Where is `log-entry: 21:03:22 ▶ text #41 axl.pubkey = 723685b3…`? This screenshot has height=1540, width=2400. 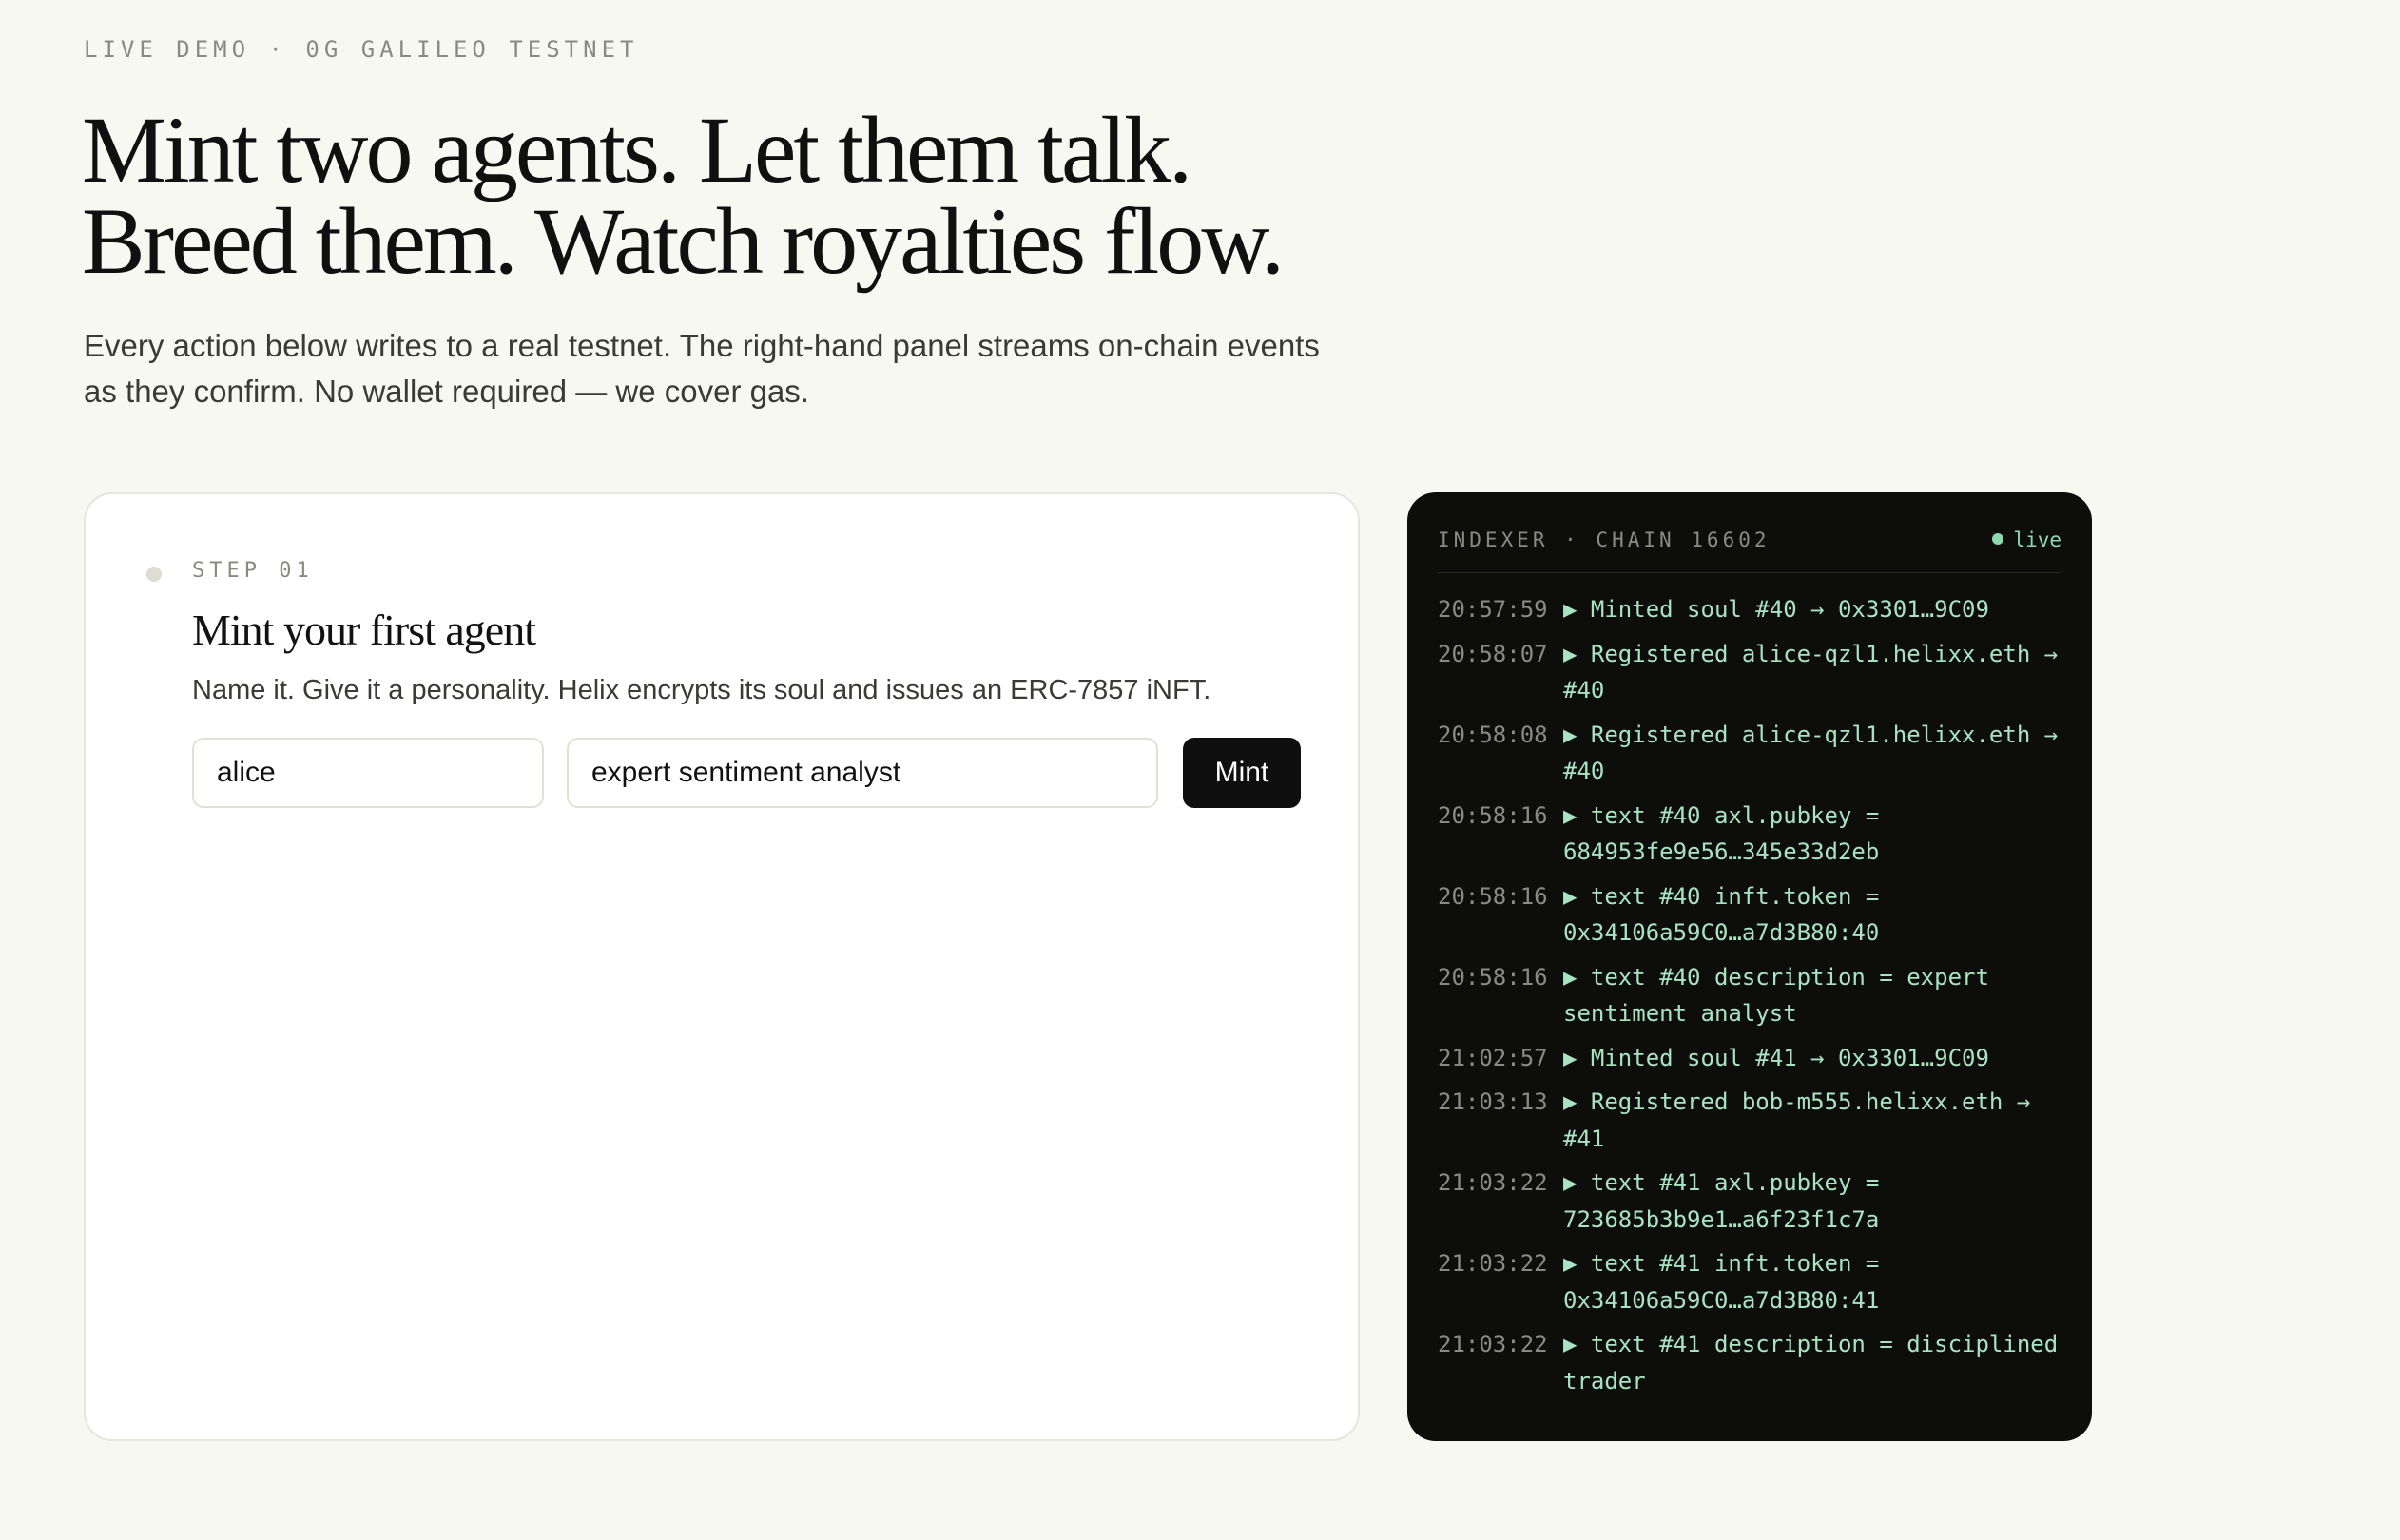
log-entry: 21:03:22 ▶ text #41 axl.pubkey = 723685b3… is located at coordinates (1749, 1201).